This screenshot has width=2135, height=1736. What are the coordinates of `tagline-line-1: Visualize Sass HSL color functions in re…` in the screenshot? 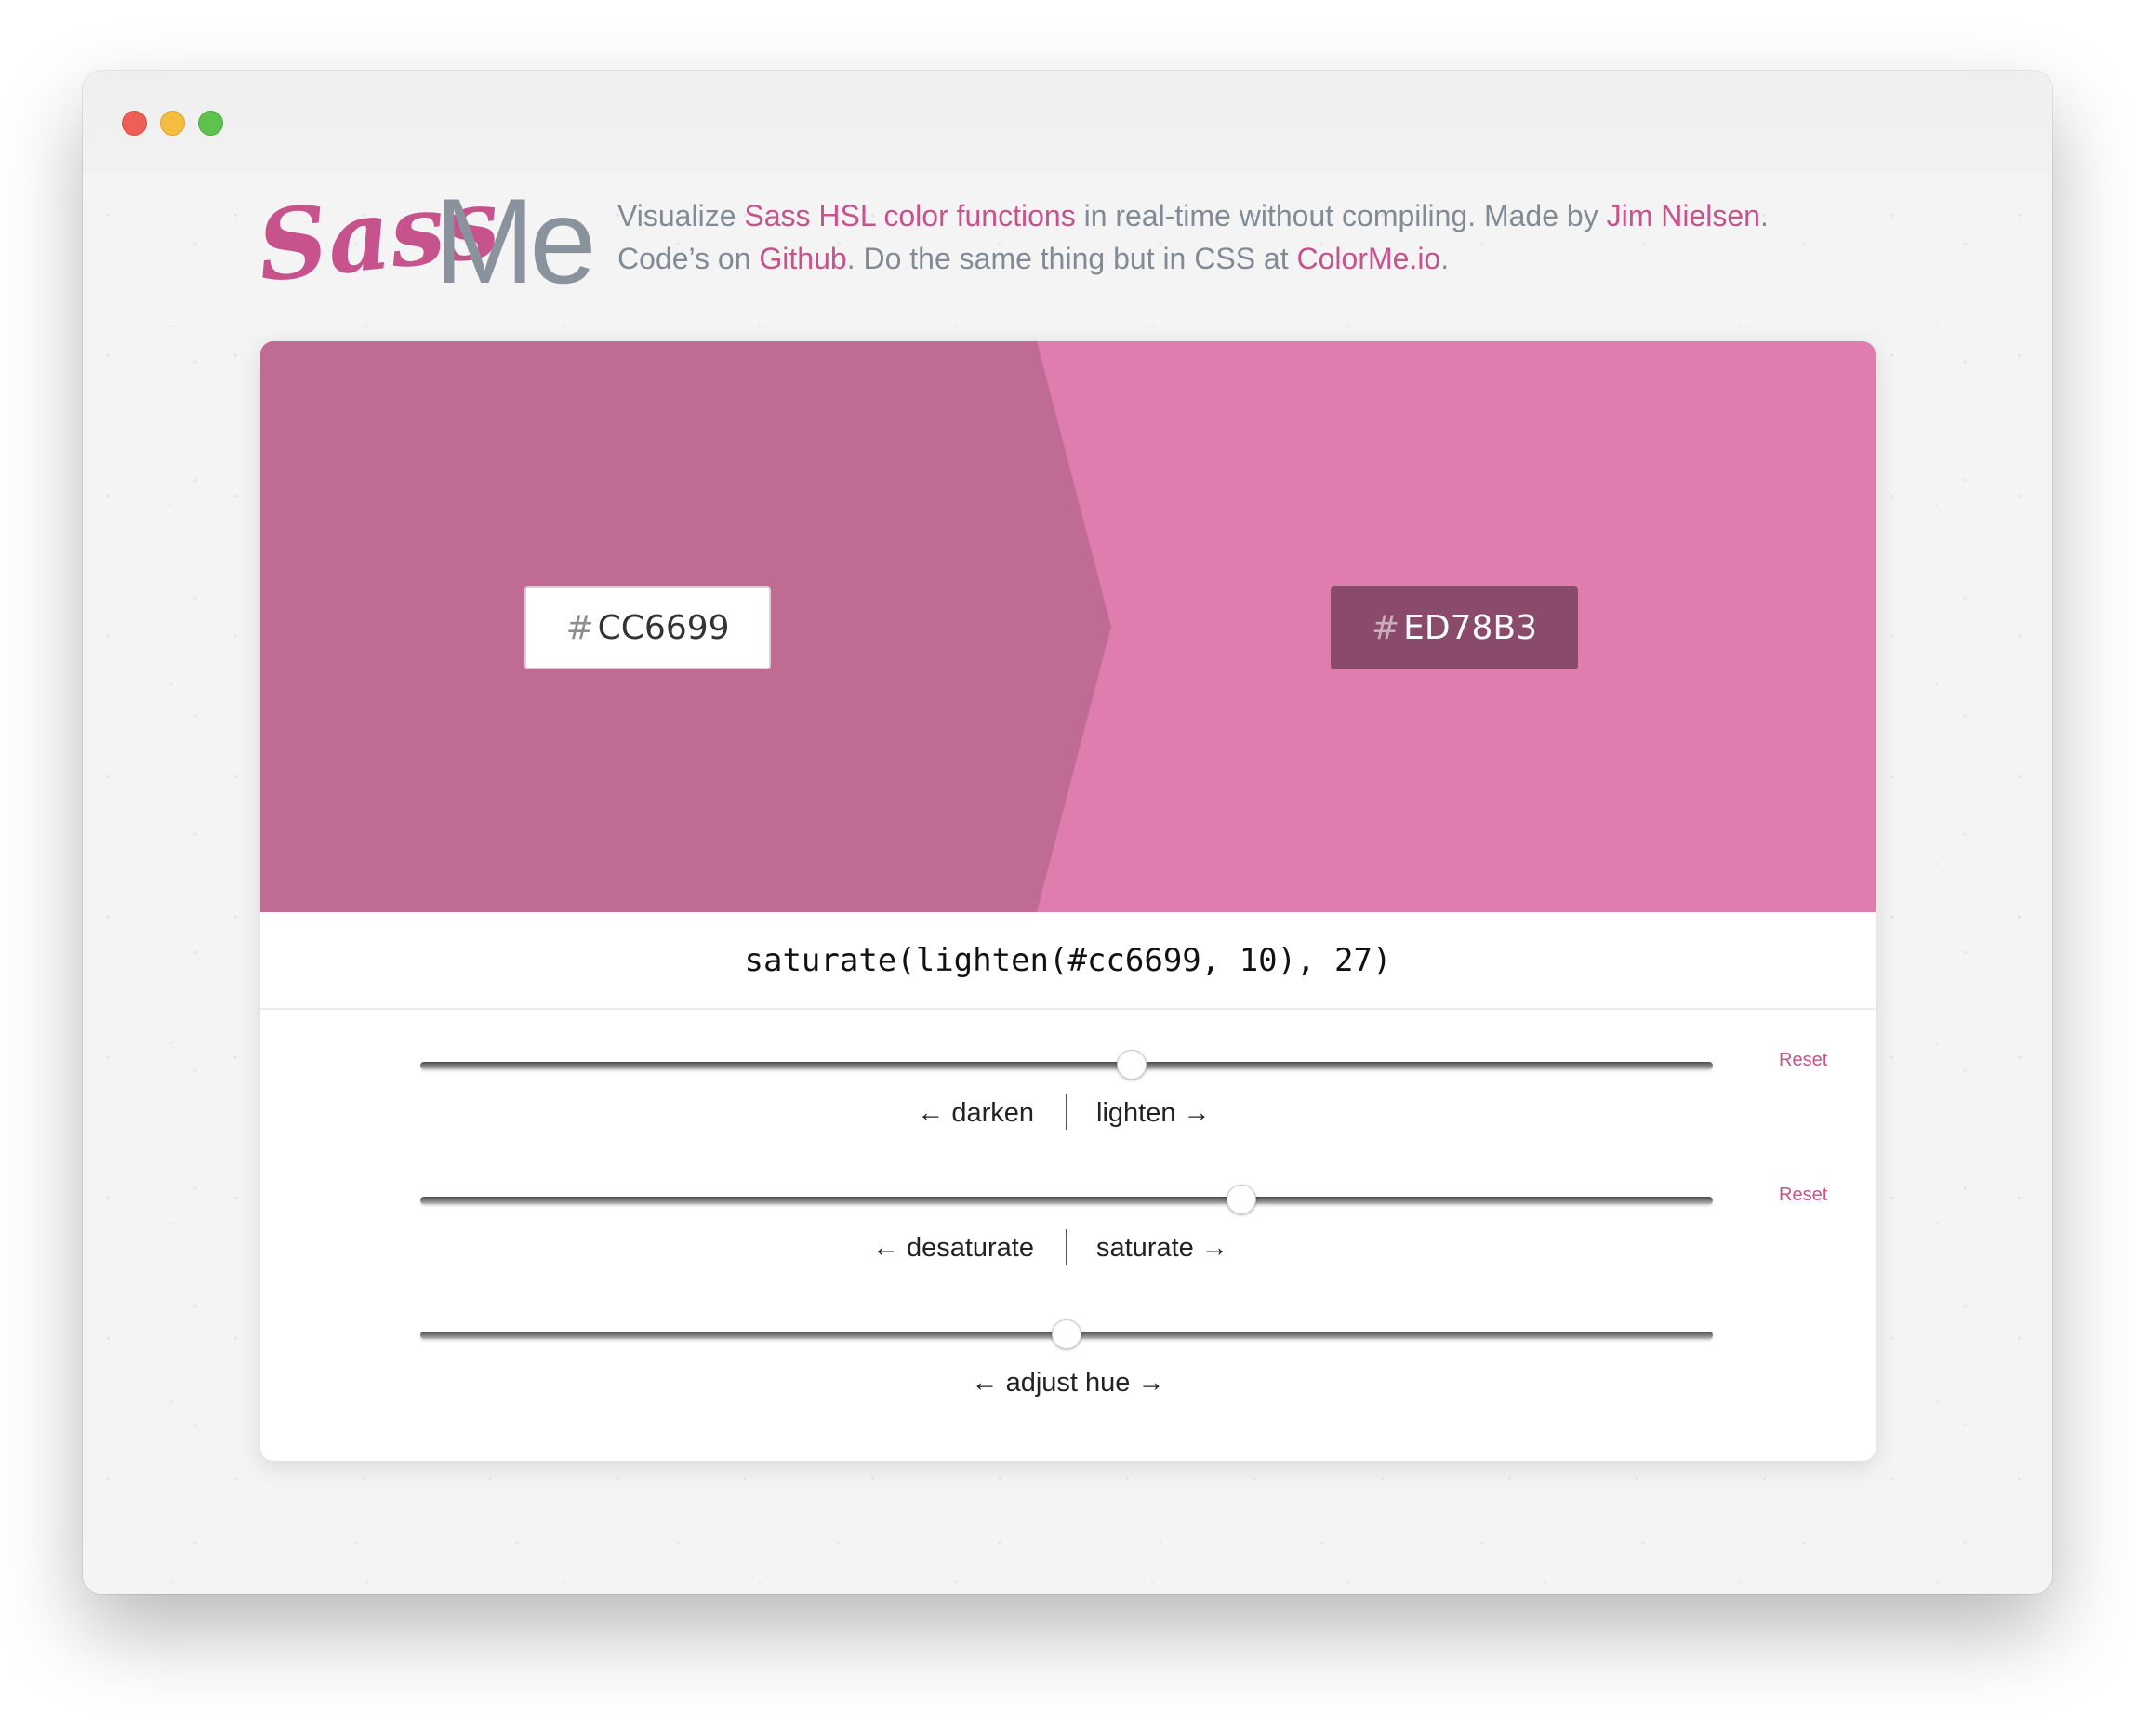 It's located at (1268, 216).